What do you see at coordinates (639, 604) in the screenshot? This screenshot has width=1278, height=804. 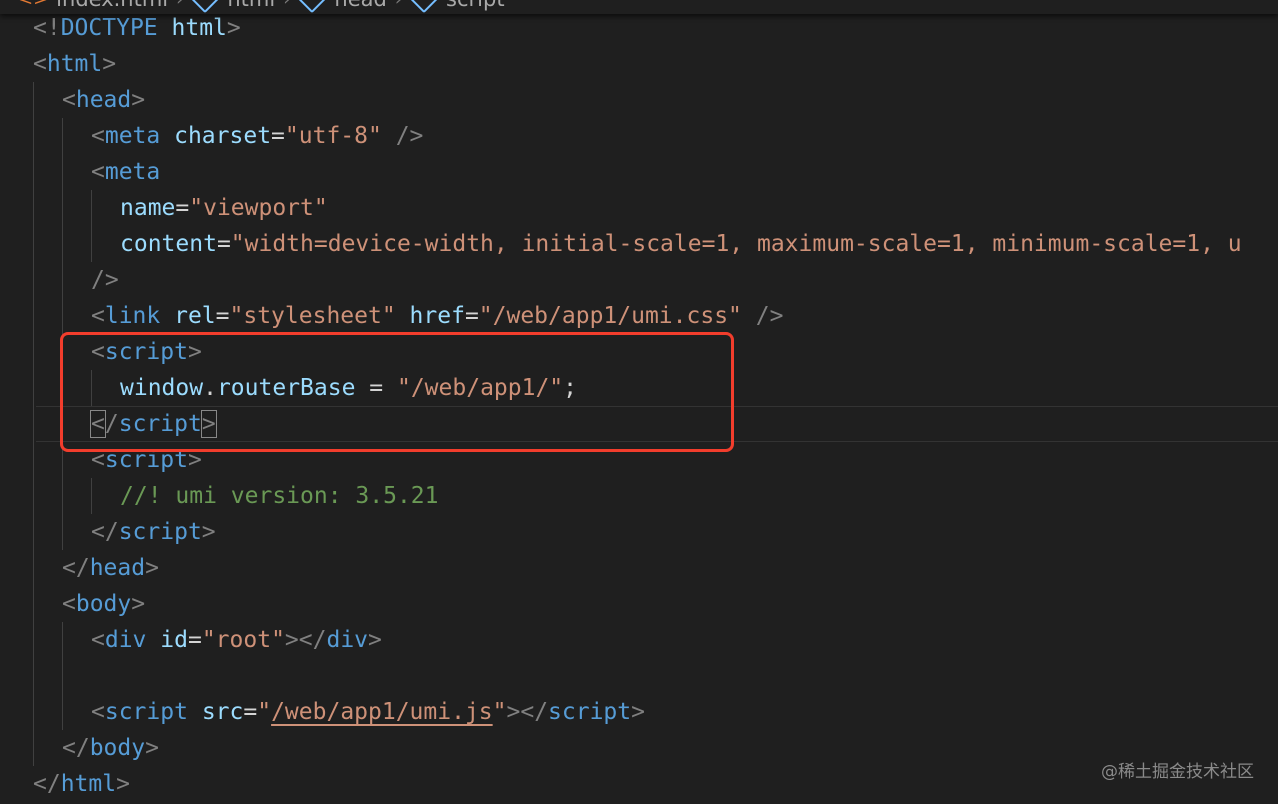 I see `code-line: <body>` at bounding box center [639, 604].